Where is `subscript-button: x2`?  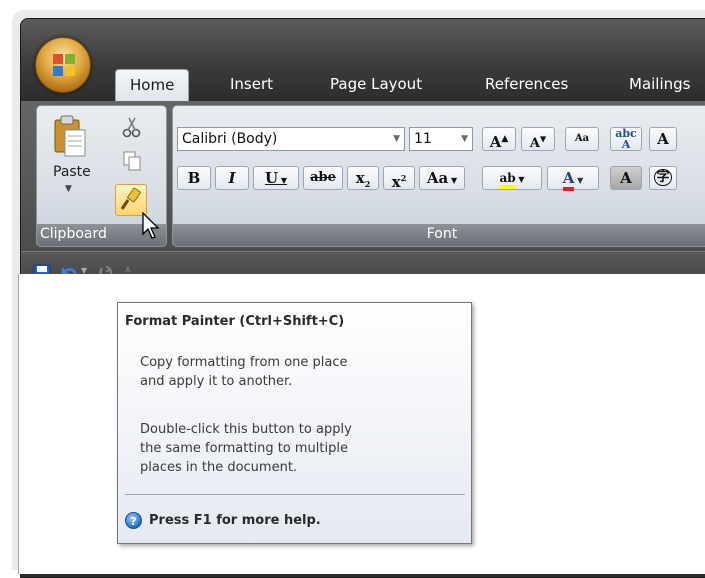
subscript-button: x2 is located at coordinates (363, 178).